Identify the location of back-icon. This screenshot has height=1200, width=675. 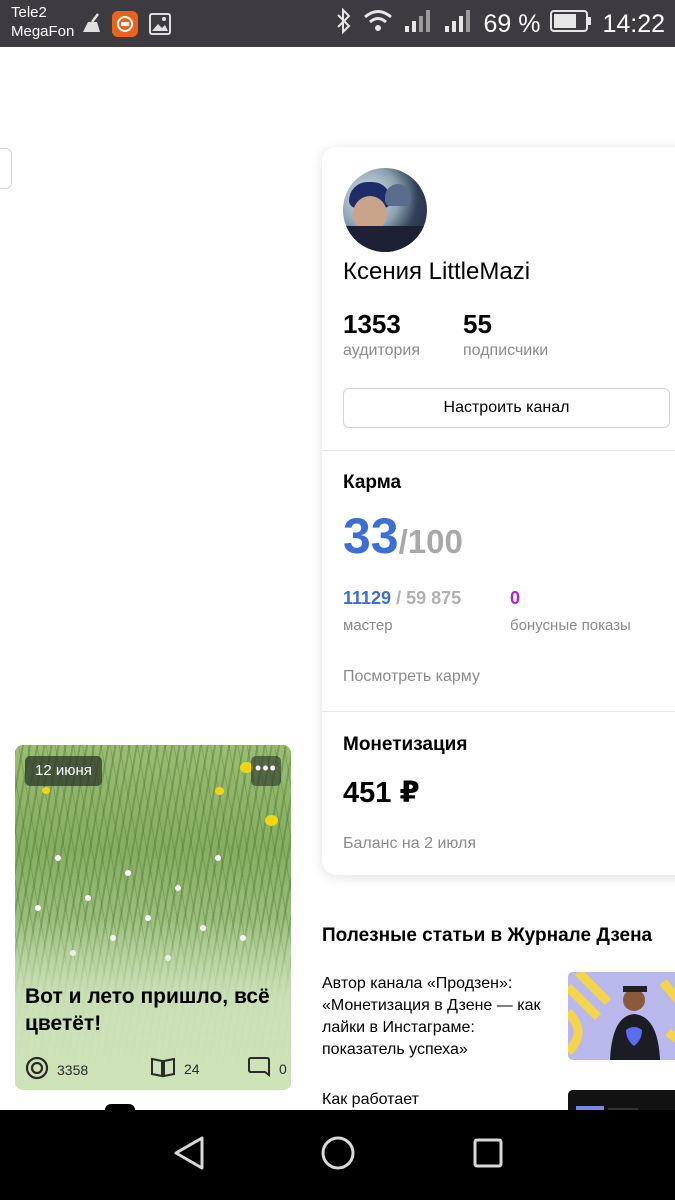
(189, 1155).